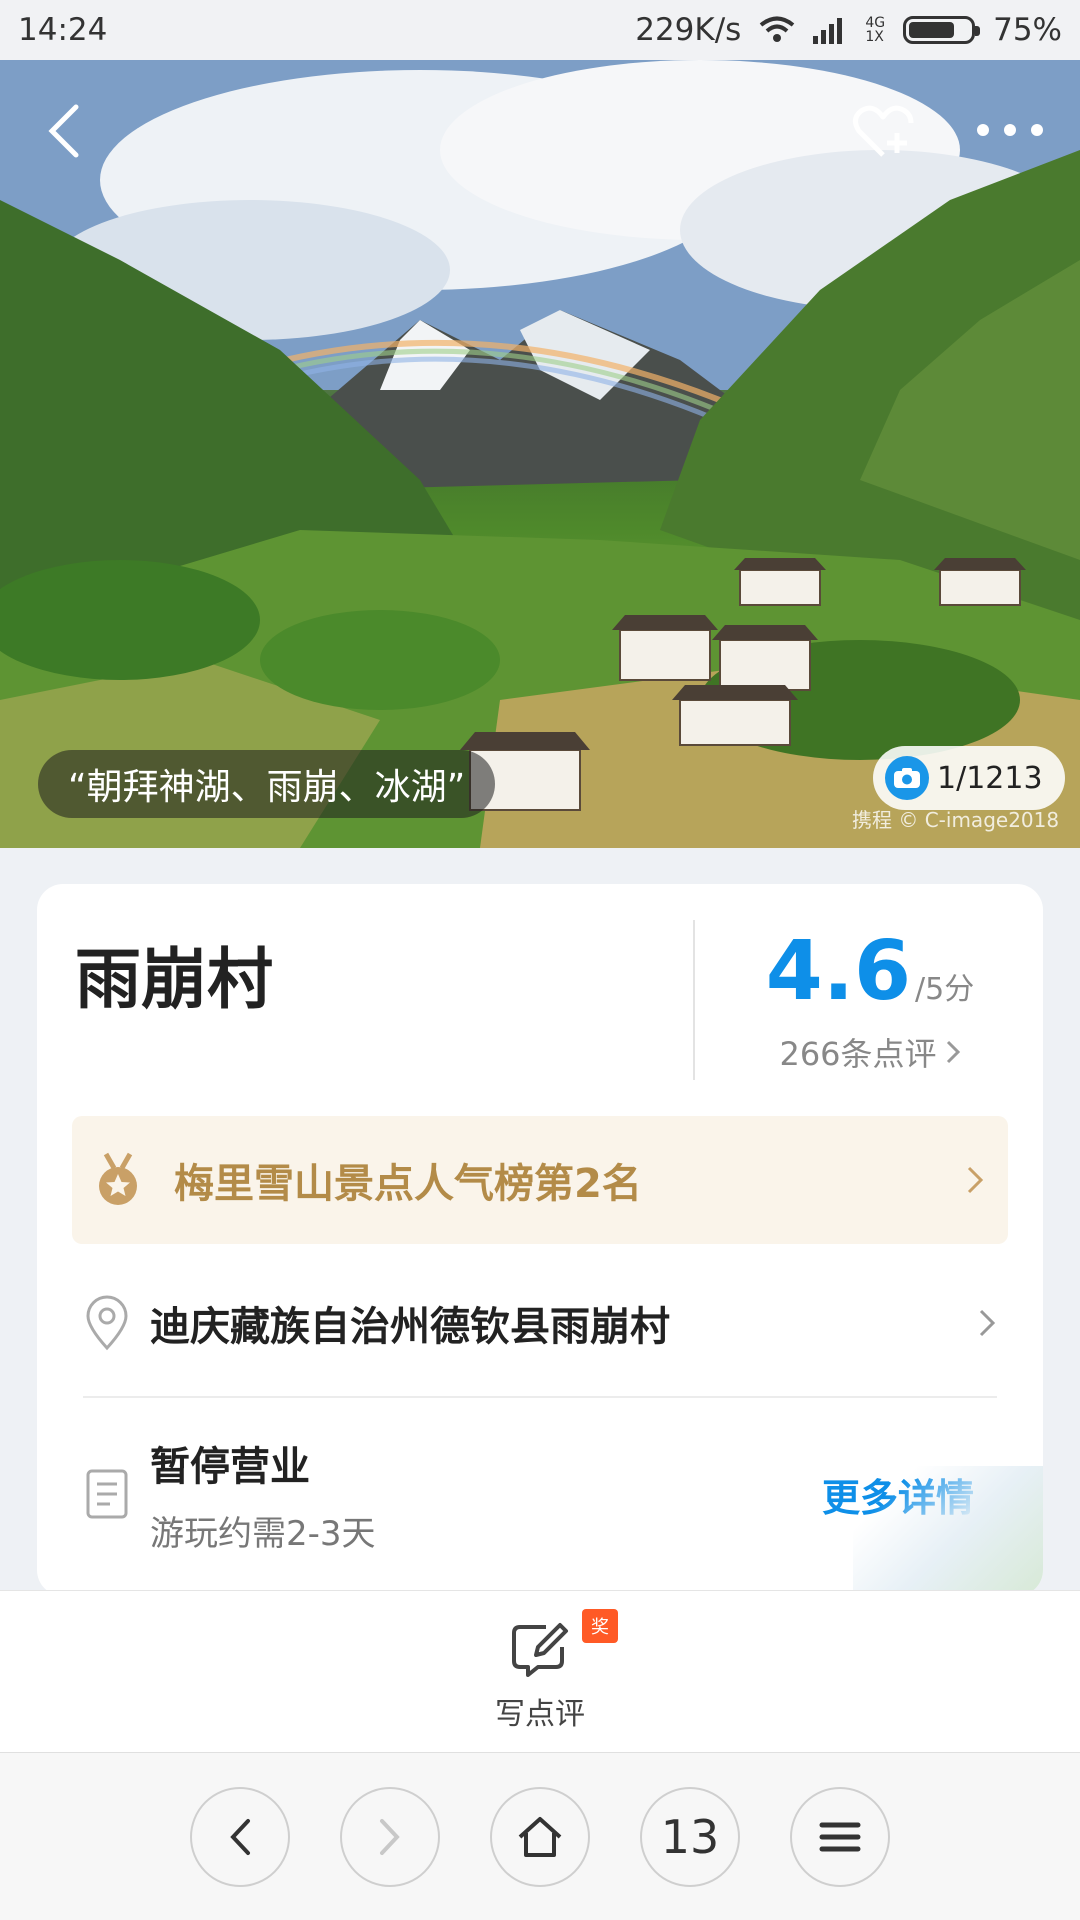 This screenshot has height=1920, width=1080. I want to click on photo-counter: 1/1213, so click(969, 778).